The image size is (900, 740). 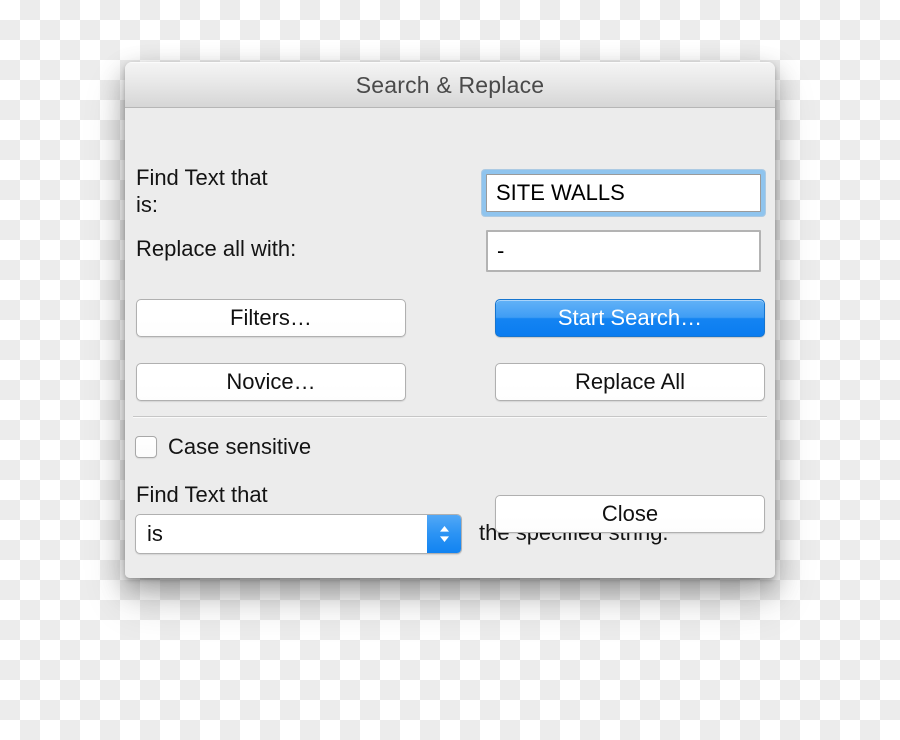 I want to click on condition-label: Find Text that, so click(x=202, y=494).